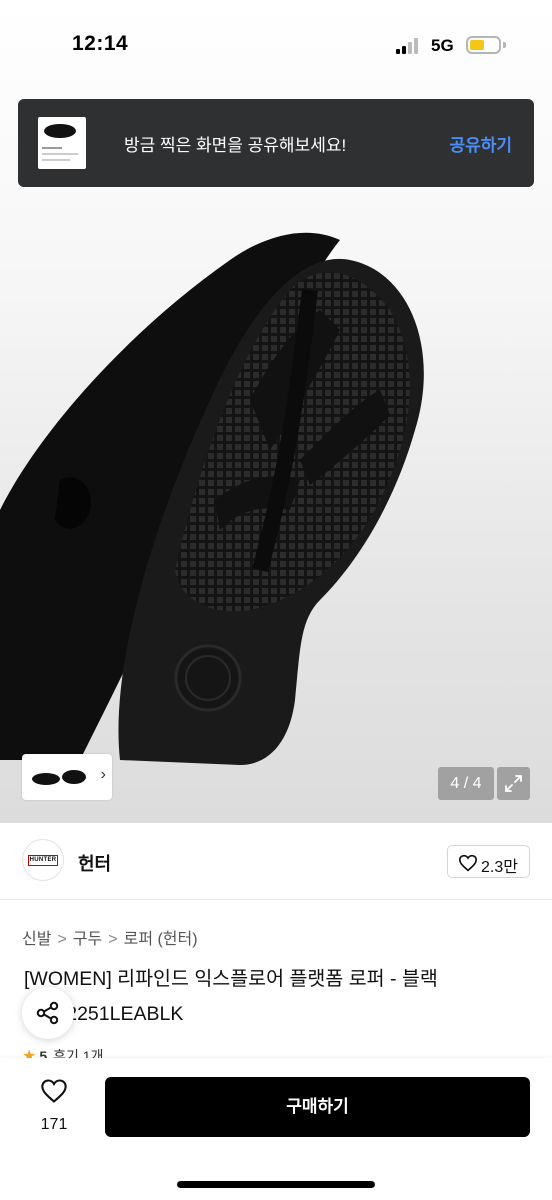  What do you see at coordinates (504, 45) in the screenshot?
I see `battery-cap` at bounding box center [504, 45].